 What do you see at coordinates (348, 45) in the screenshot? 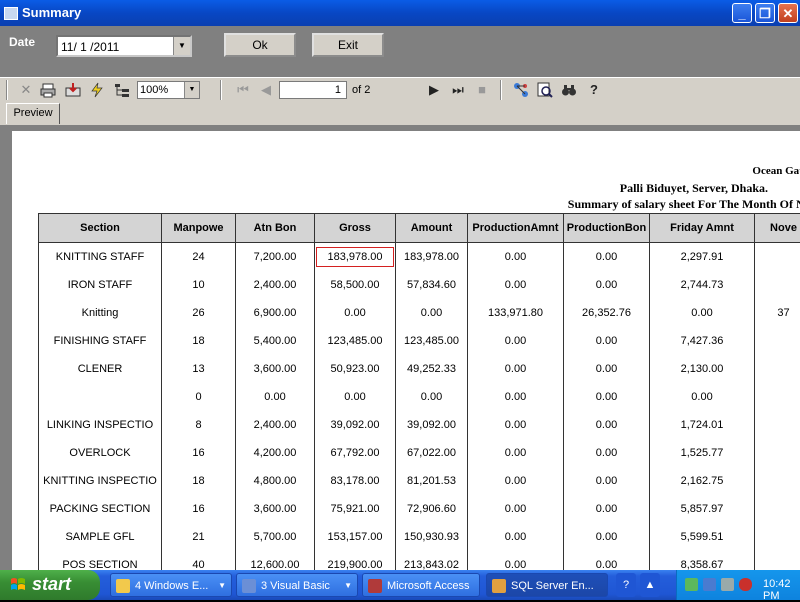
I see `exit-button: Exit` at bounding box center [348, 45].